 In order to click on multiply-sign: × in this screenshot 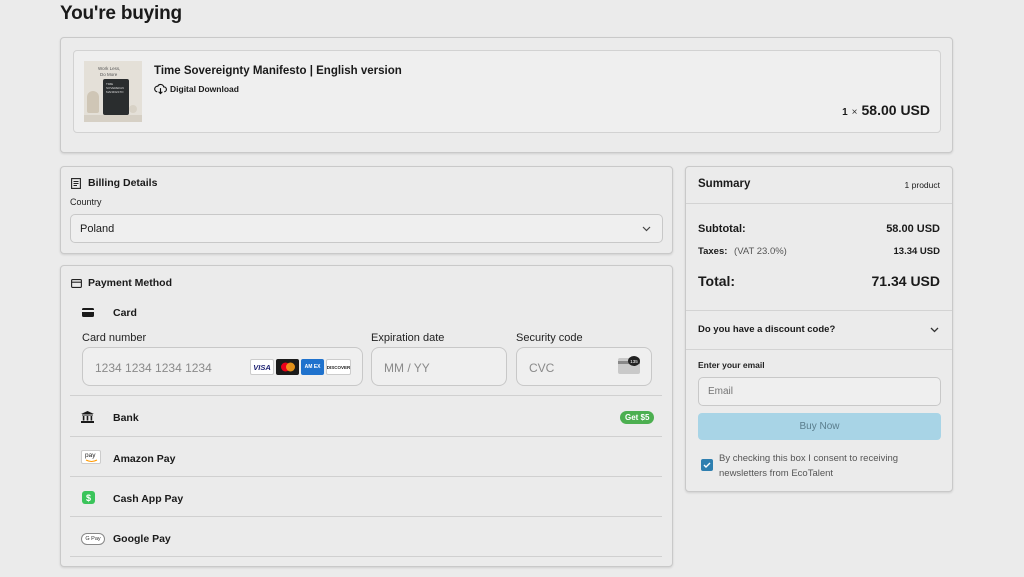, I will do `click(854, 112)`.